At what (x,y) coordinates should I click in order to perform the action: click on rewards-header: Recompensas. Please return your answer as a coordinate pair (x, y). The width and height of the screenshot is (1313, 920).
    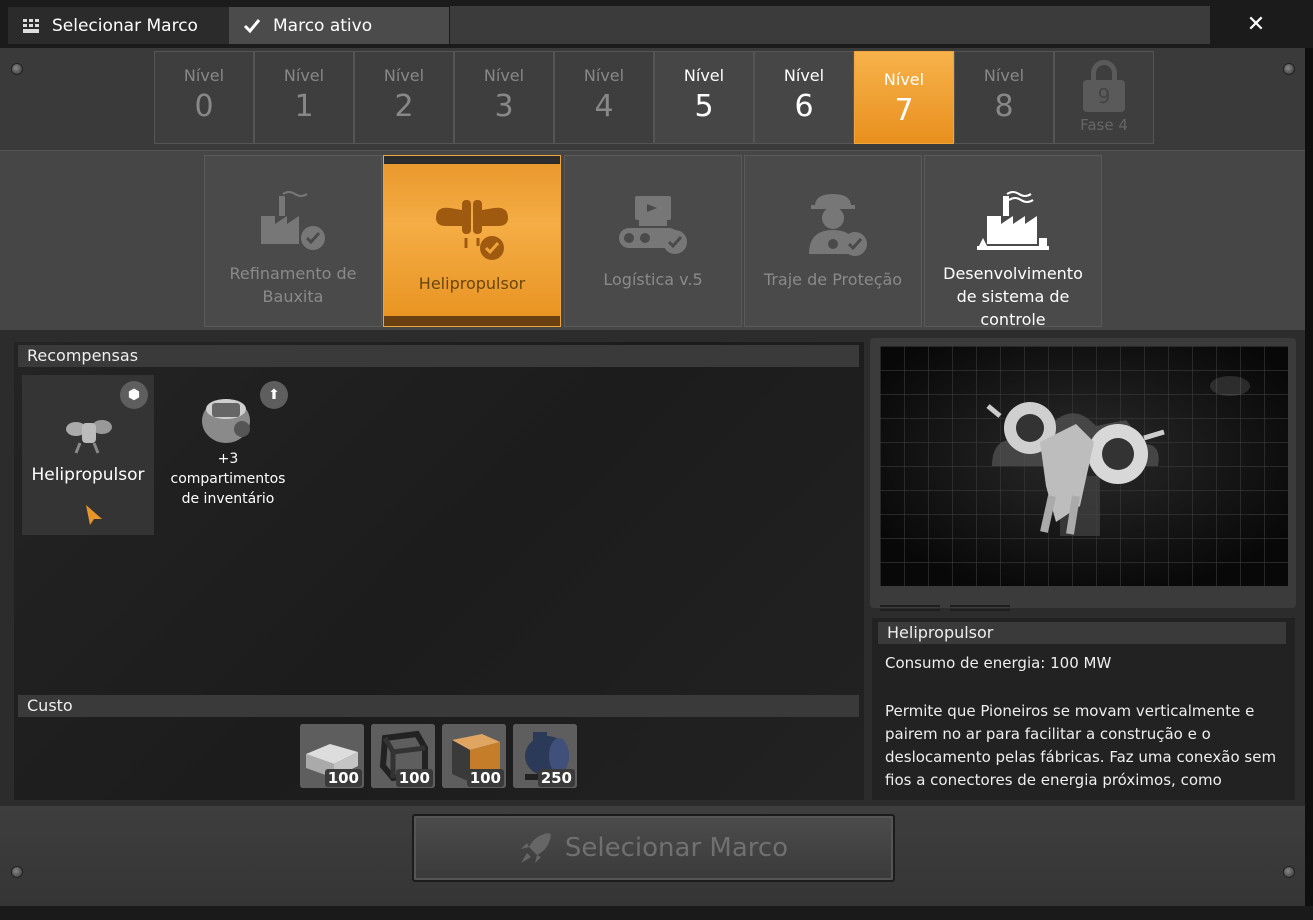
    Looking at the image, I should click on (438, 356).